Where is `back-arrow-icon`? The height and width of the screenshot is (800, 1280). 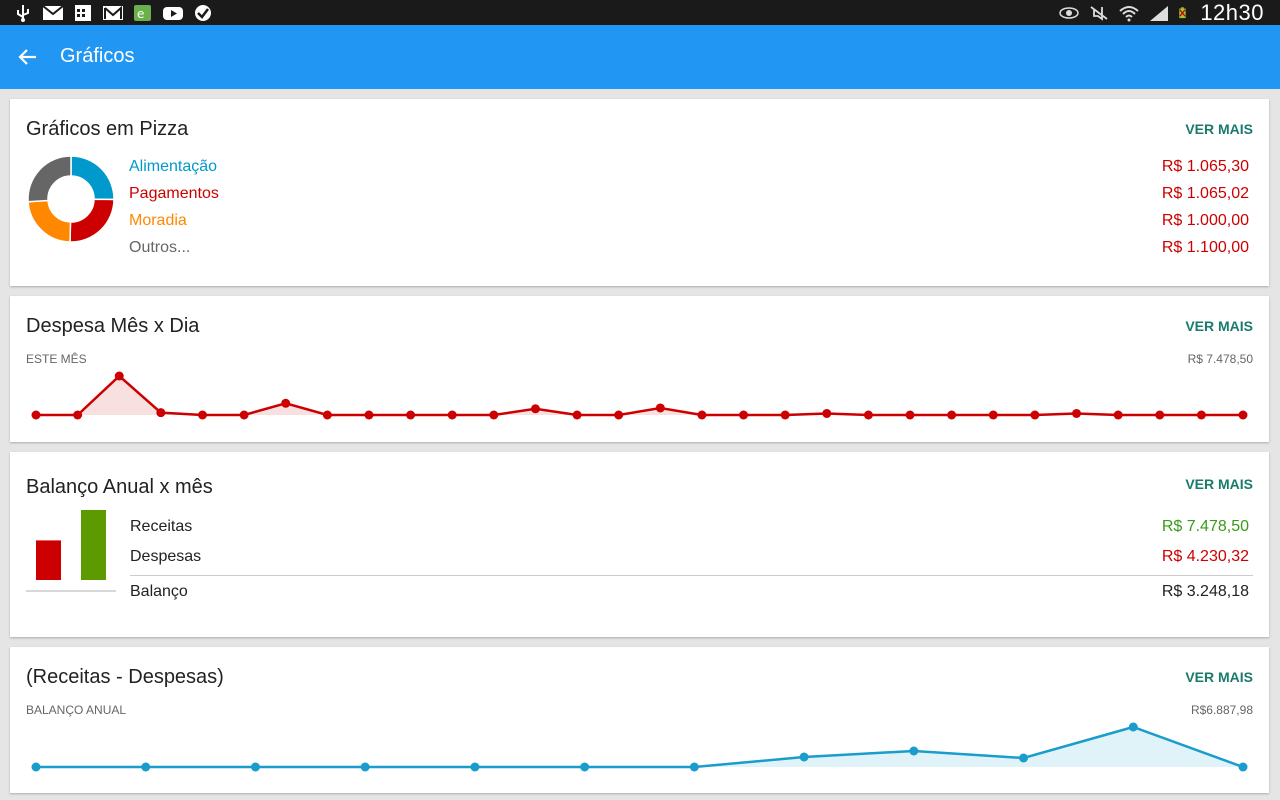
back-arrow-icon is located at coordinates (28, 57).